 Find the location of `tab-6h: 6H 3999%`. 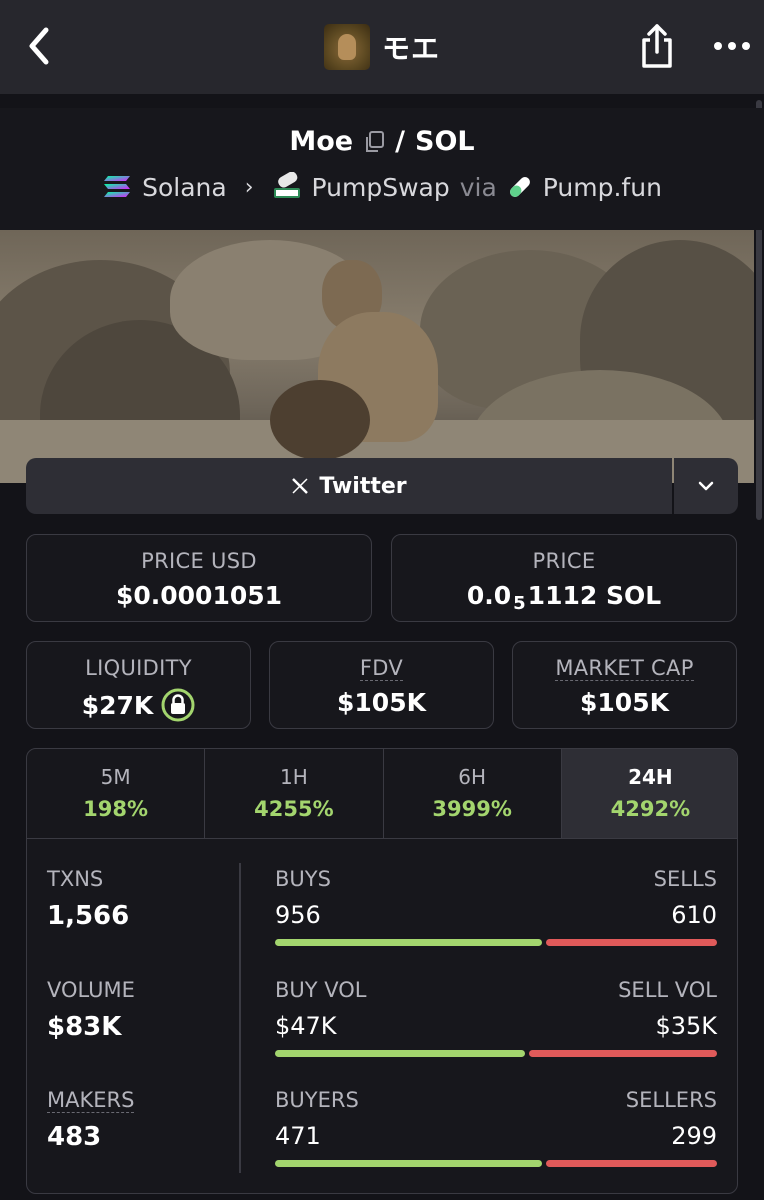

tab-6h: 6H 3999% is located at coordinates (473, 793).